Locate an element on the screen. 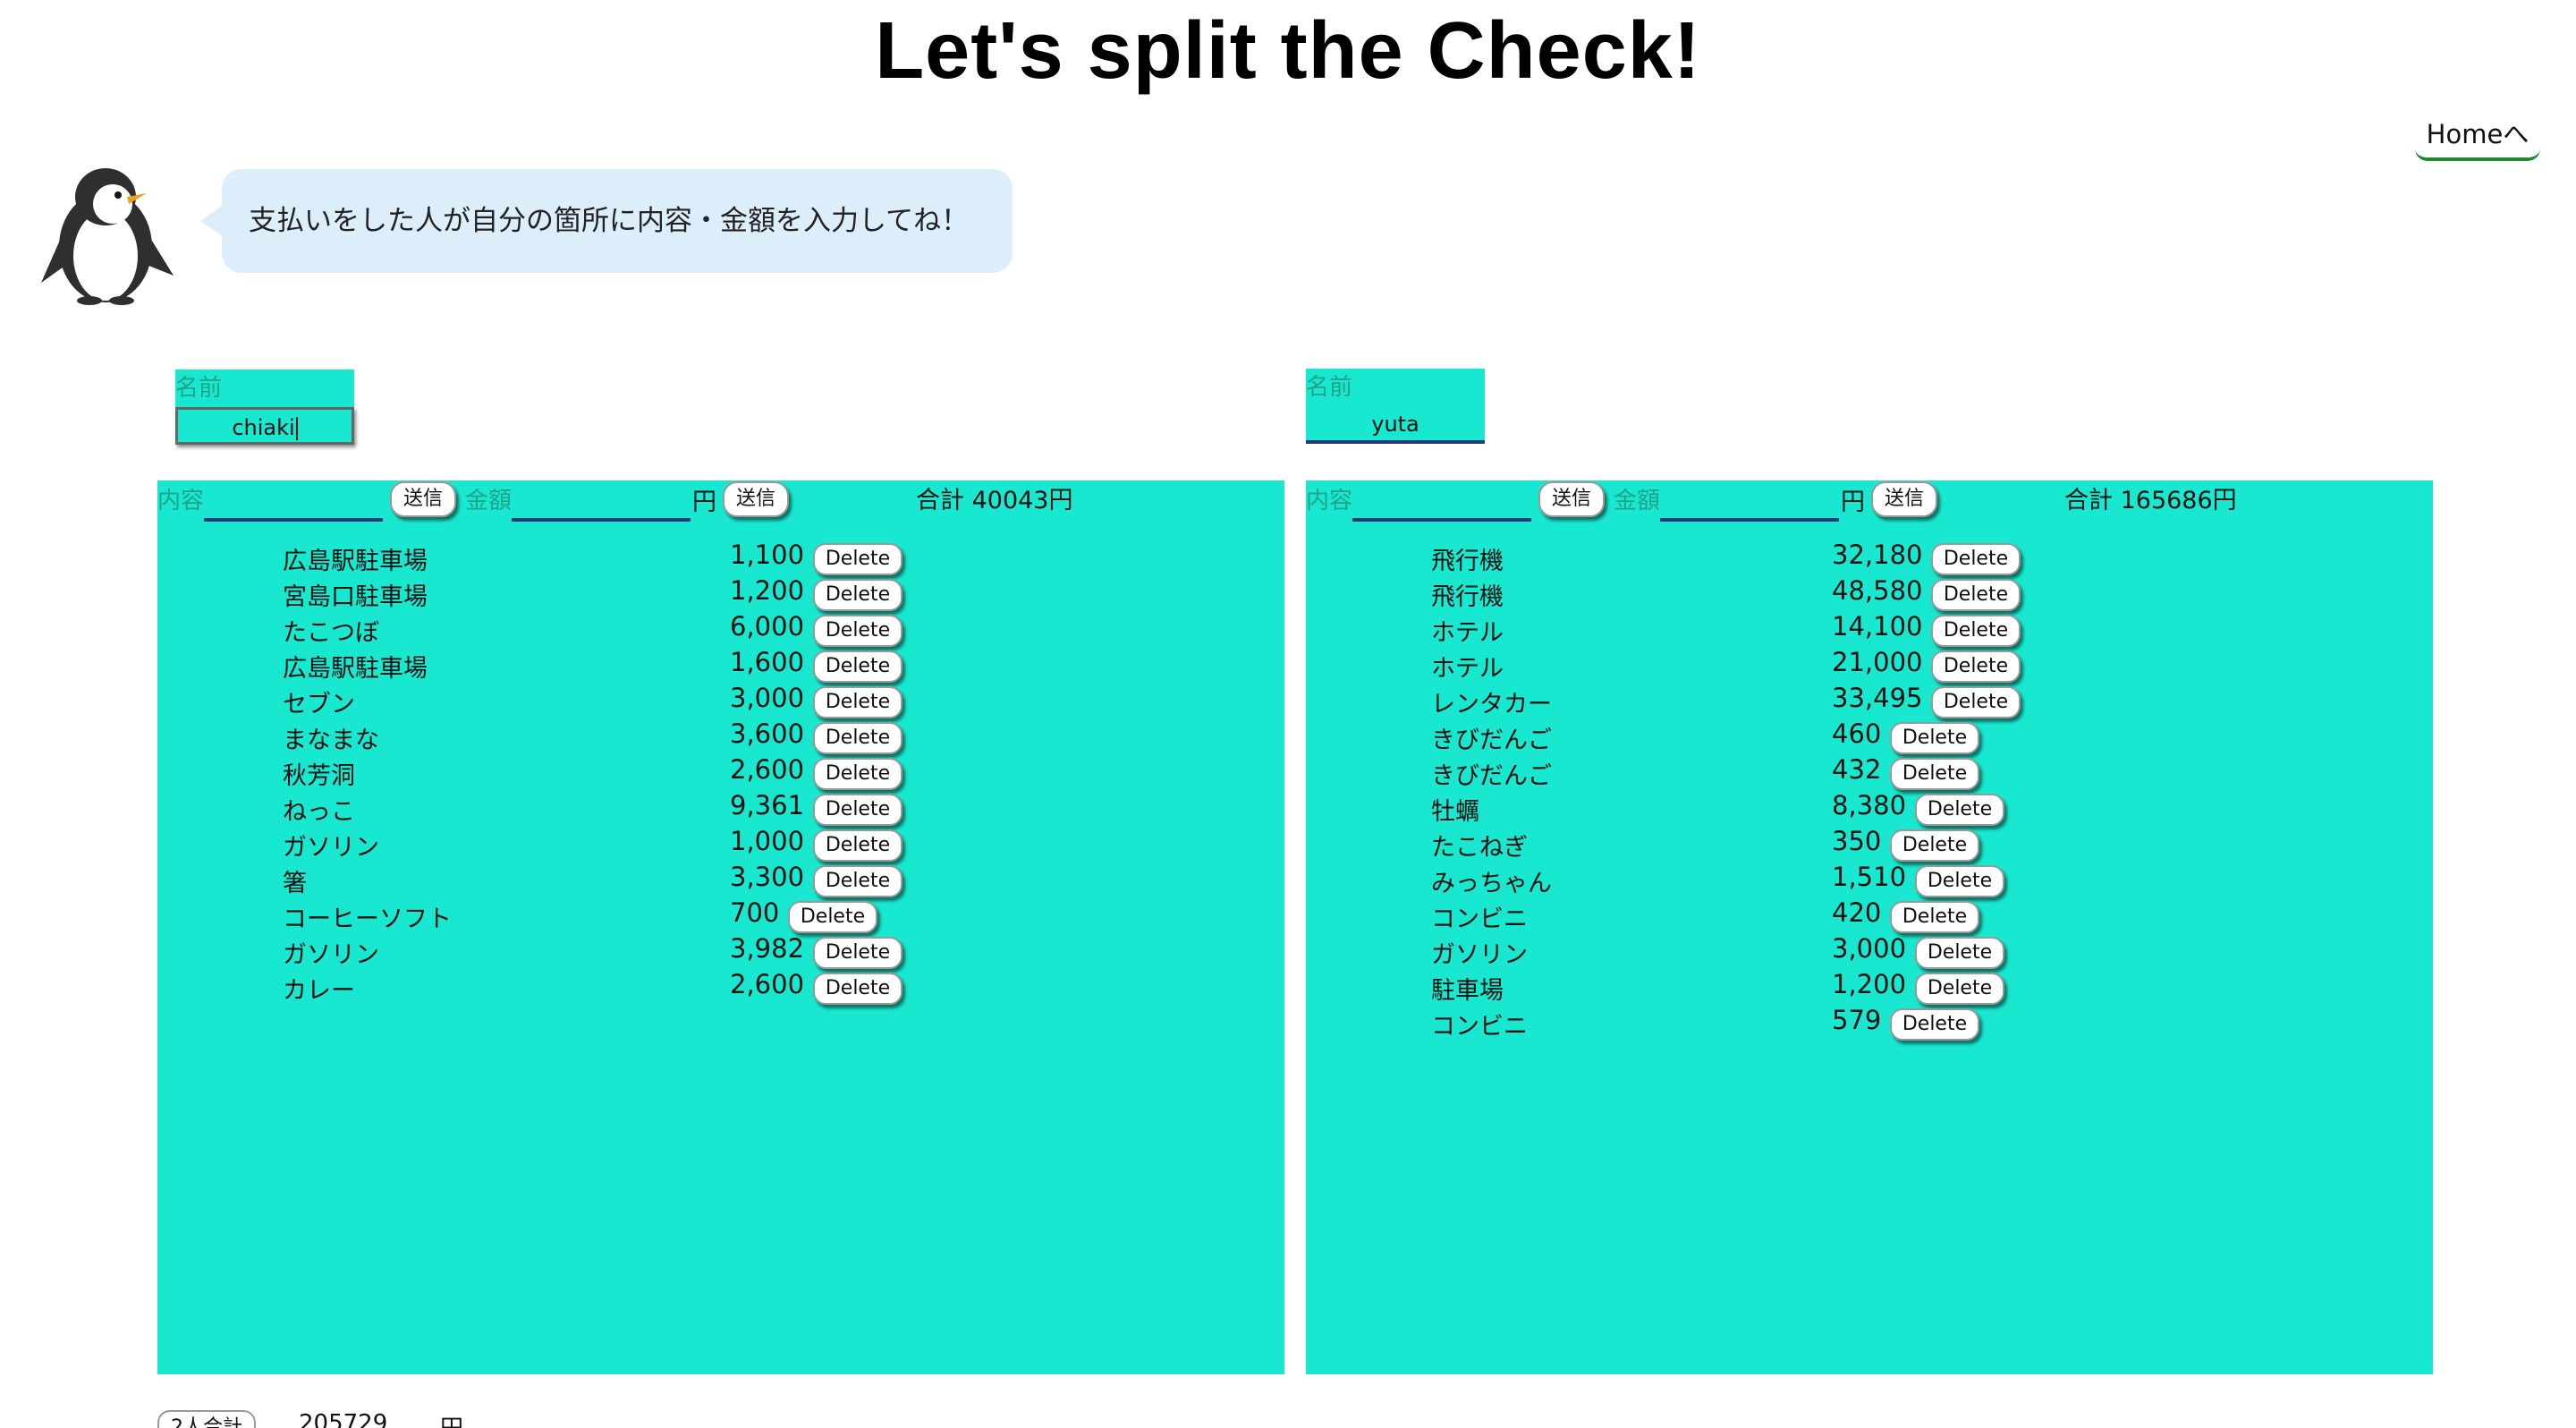  item-name: たこつぼ is located at coordinates (331, 633).